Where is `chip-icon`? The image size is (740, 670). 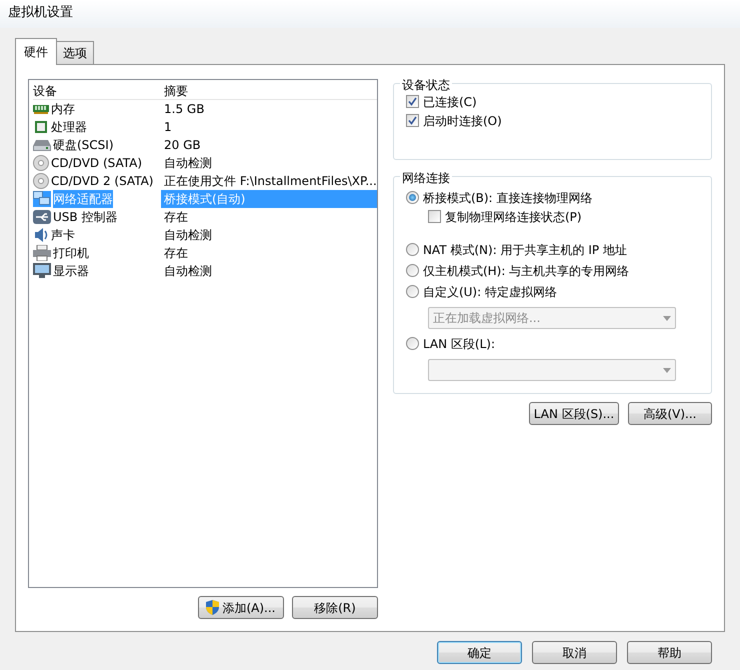 chip-icon is located at coordinates (41, 127).